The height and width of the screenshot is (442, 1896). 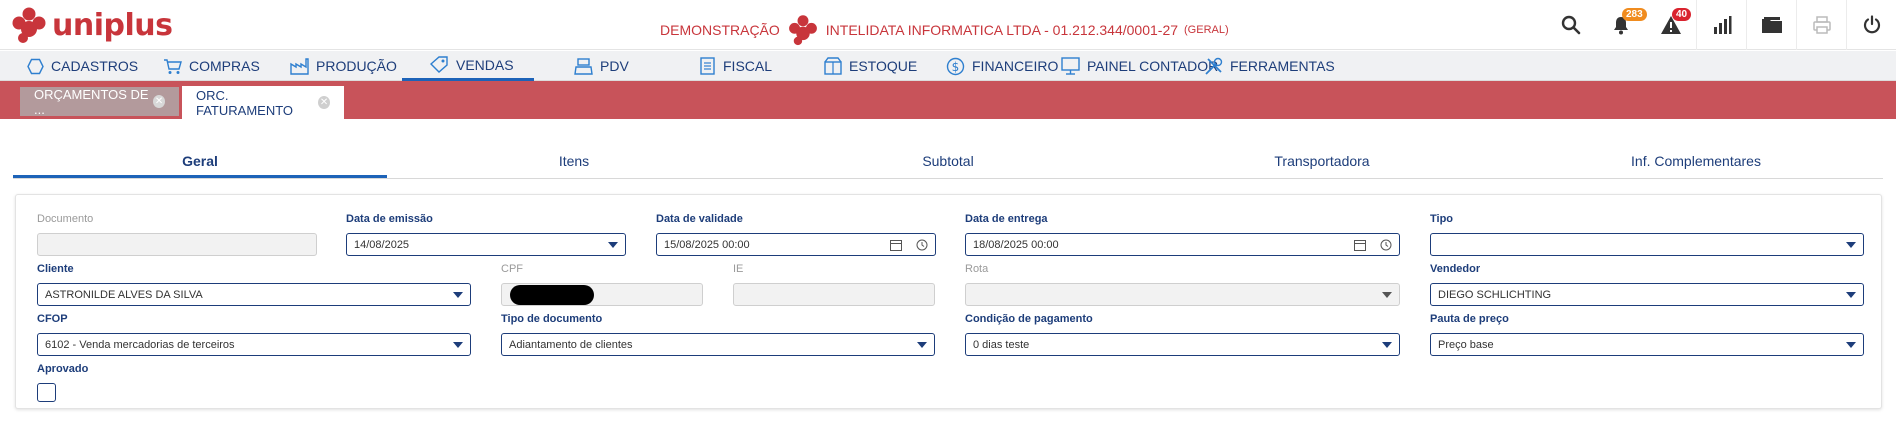 I want to click on mode-label: DEMONSTRAÇÃO, so click(x=720, y=30).